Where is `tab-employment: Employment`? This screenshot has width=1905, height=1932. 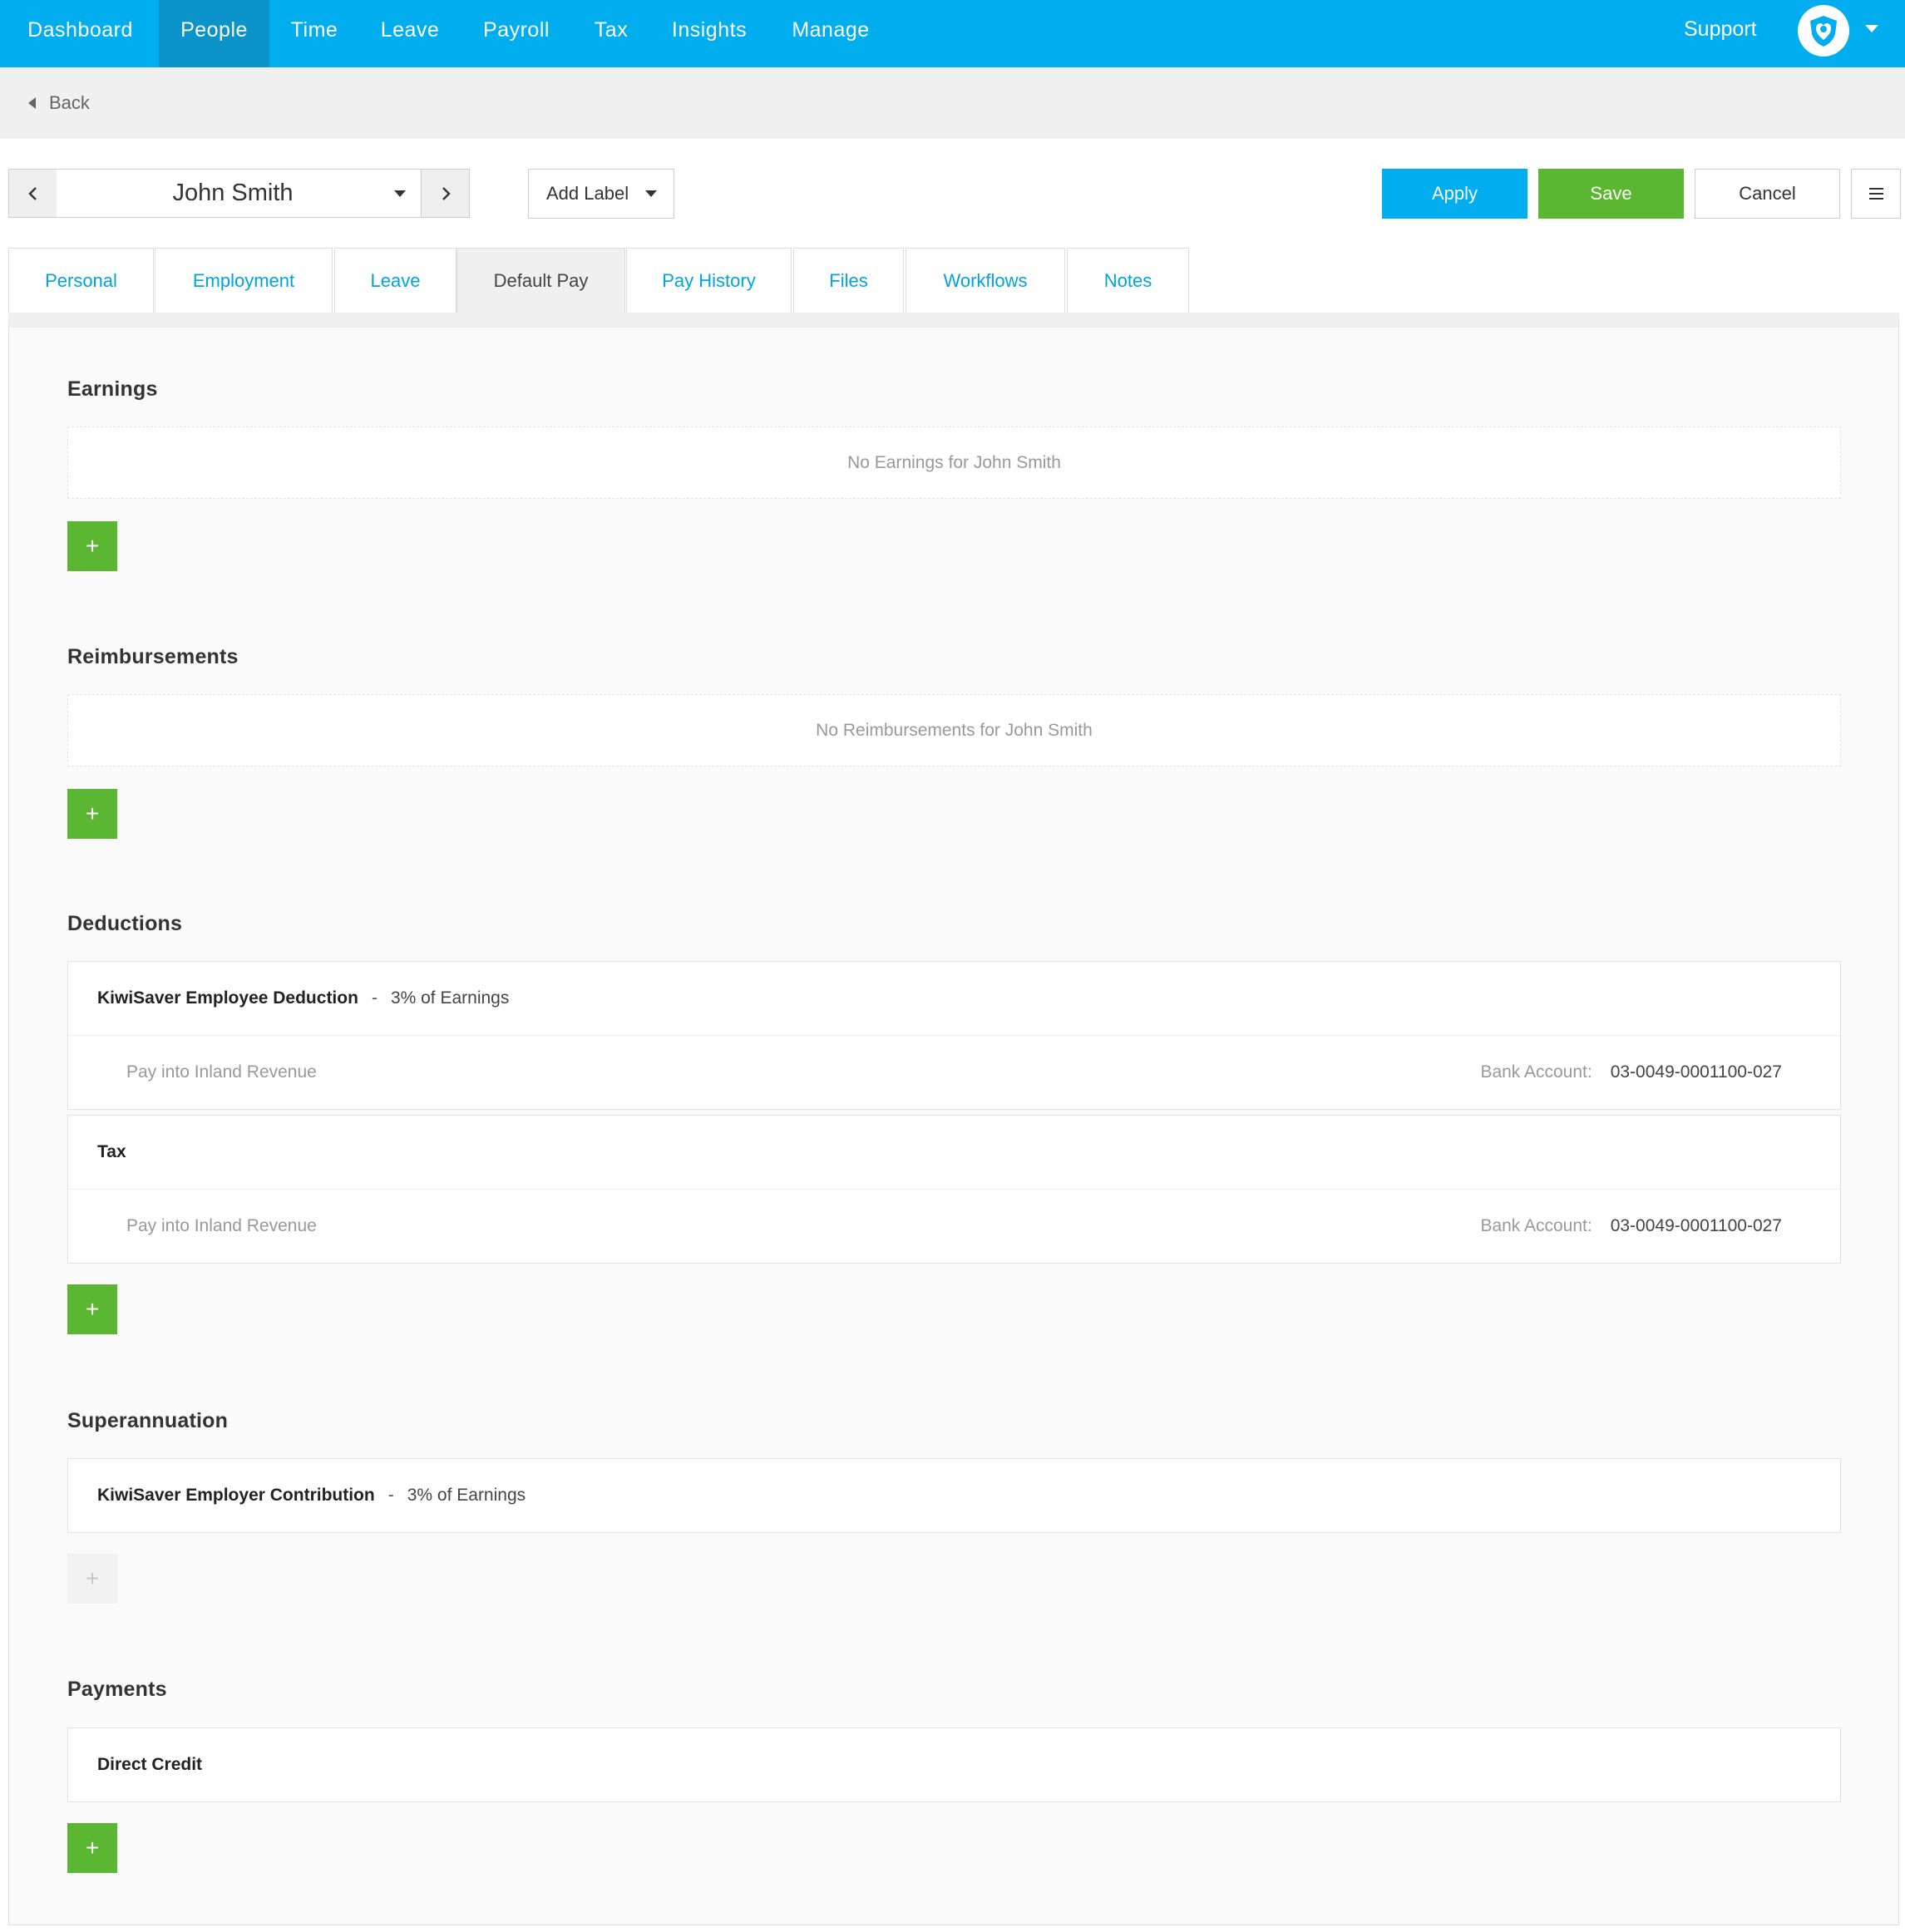 tab-employment: Employment is located at coordinates (244, 280).